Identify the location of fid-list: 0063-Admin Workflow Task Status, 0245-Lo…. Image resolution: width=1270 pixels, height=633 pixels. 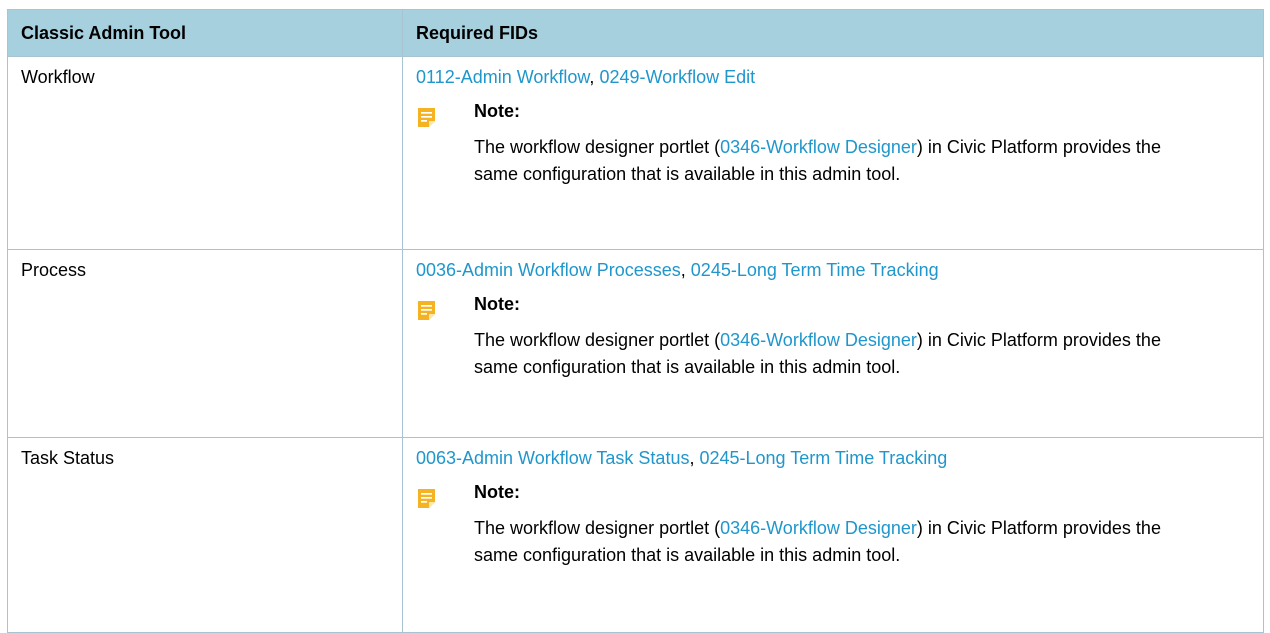
(833, 458).